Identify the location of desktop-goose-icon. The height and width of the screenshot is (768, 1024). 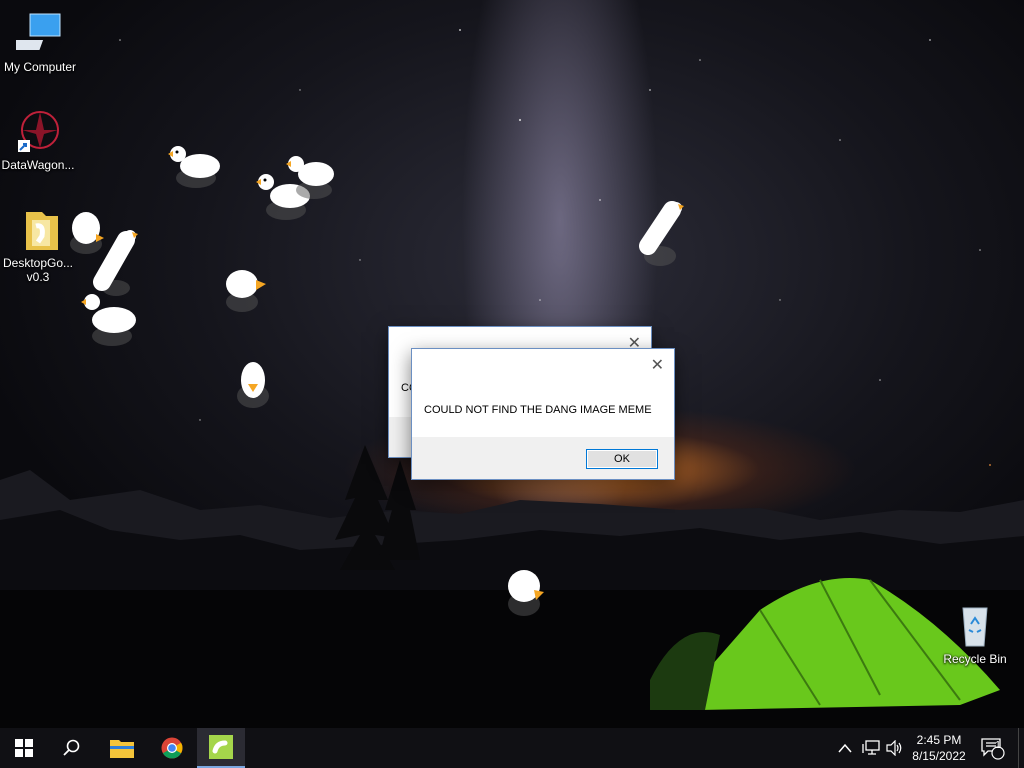
(221, 747).